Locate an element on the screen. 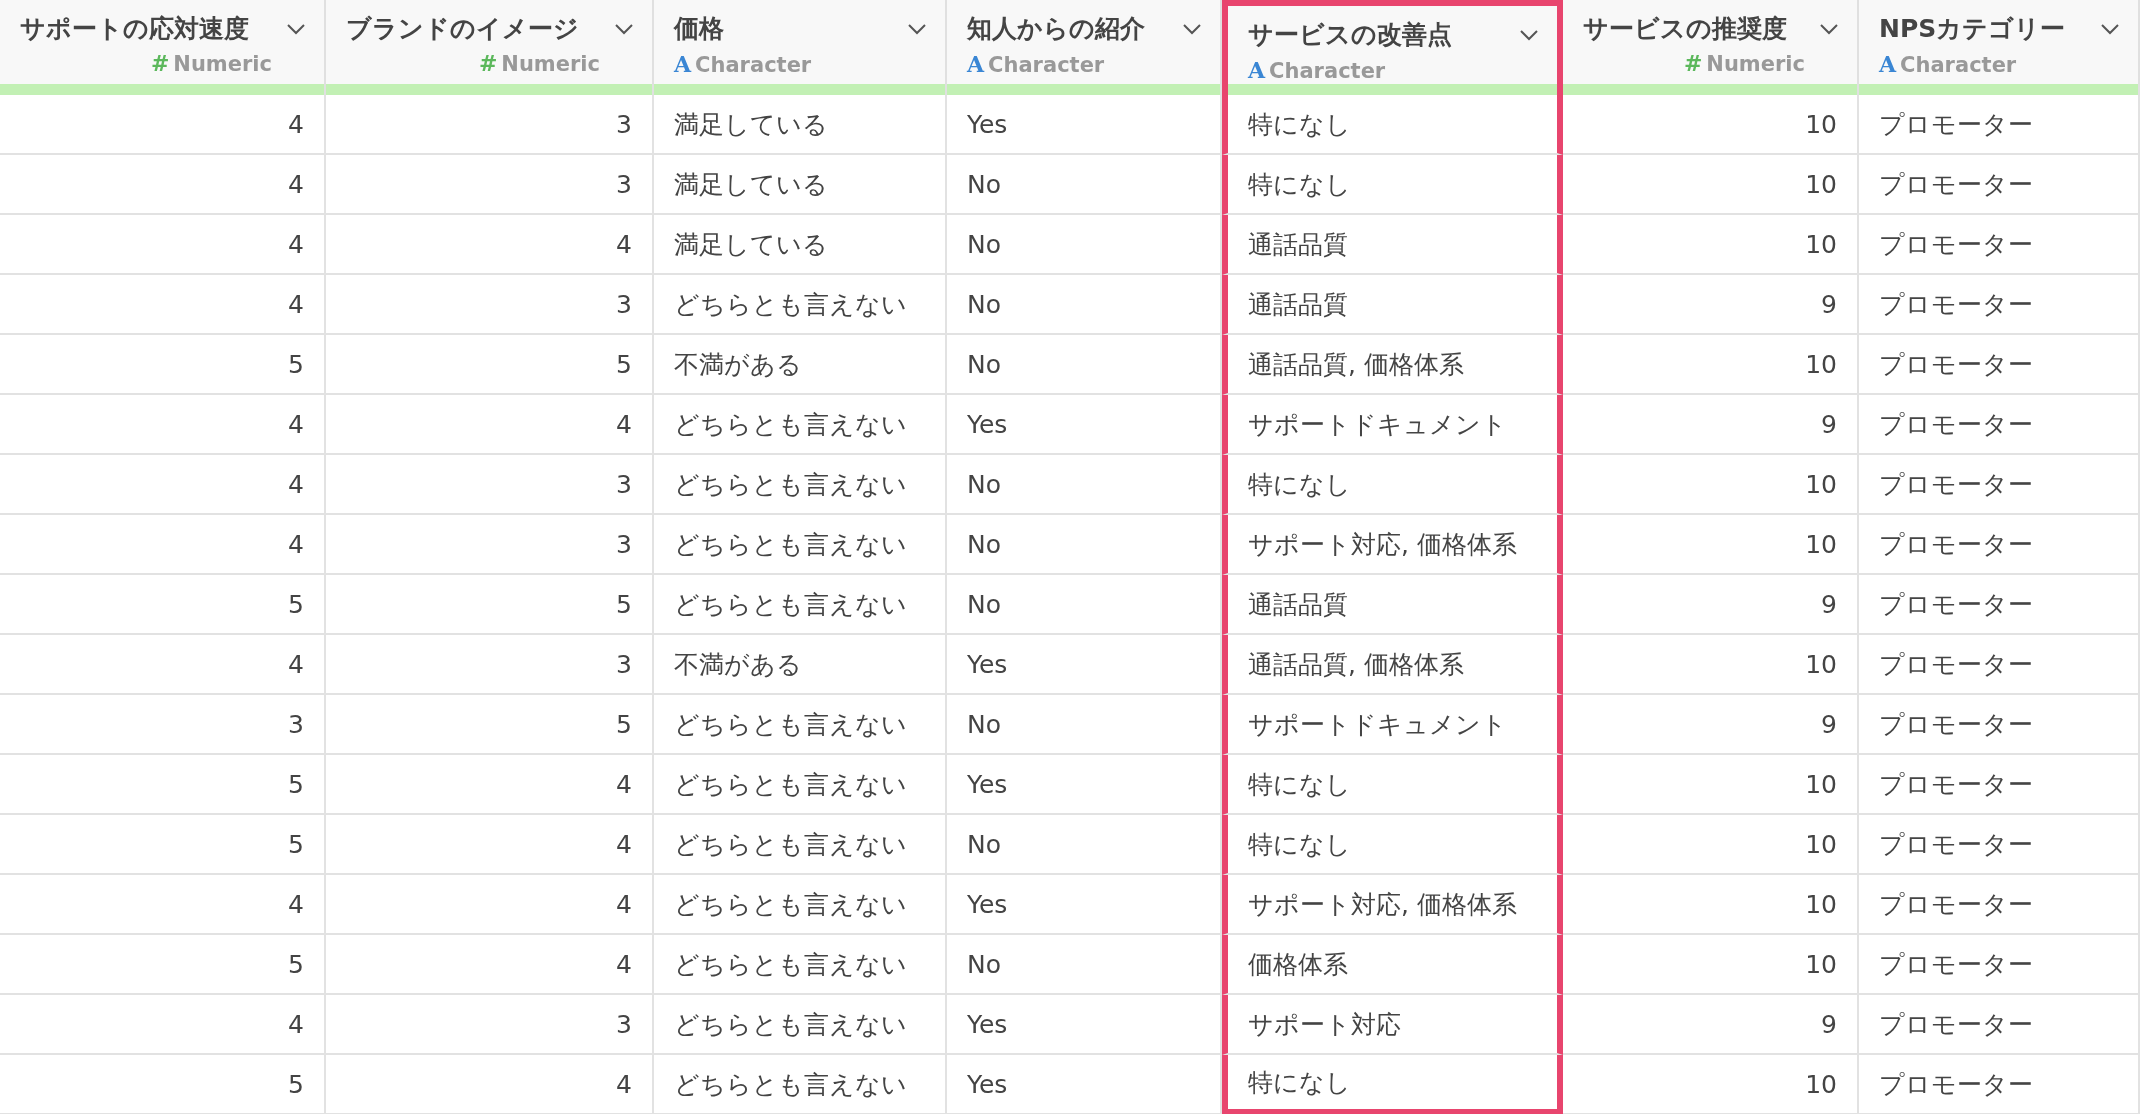 The width and height of the screenshot is (2140, 1114). column-title: サポートの応対速度 is located at coordinates (134, 29).